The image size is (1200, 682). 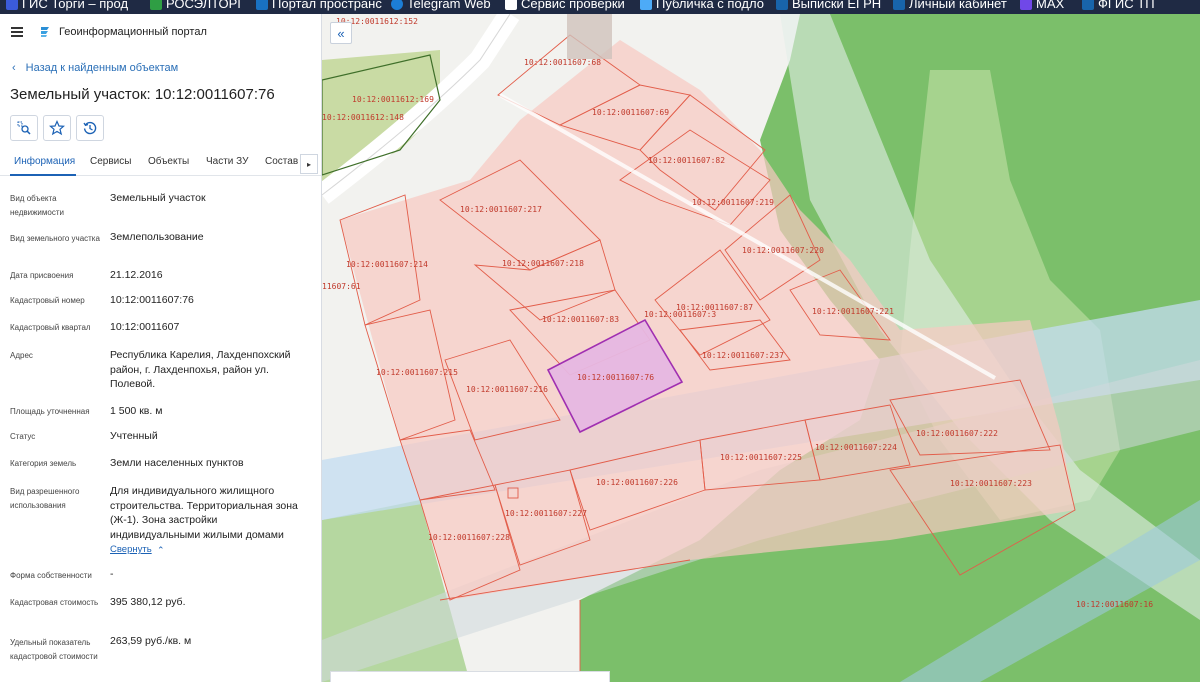 I want to click on back-to-results-link: ‹ Назад к найденным объектам, so click(x=95, y=68).